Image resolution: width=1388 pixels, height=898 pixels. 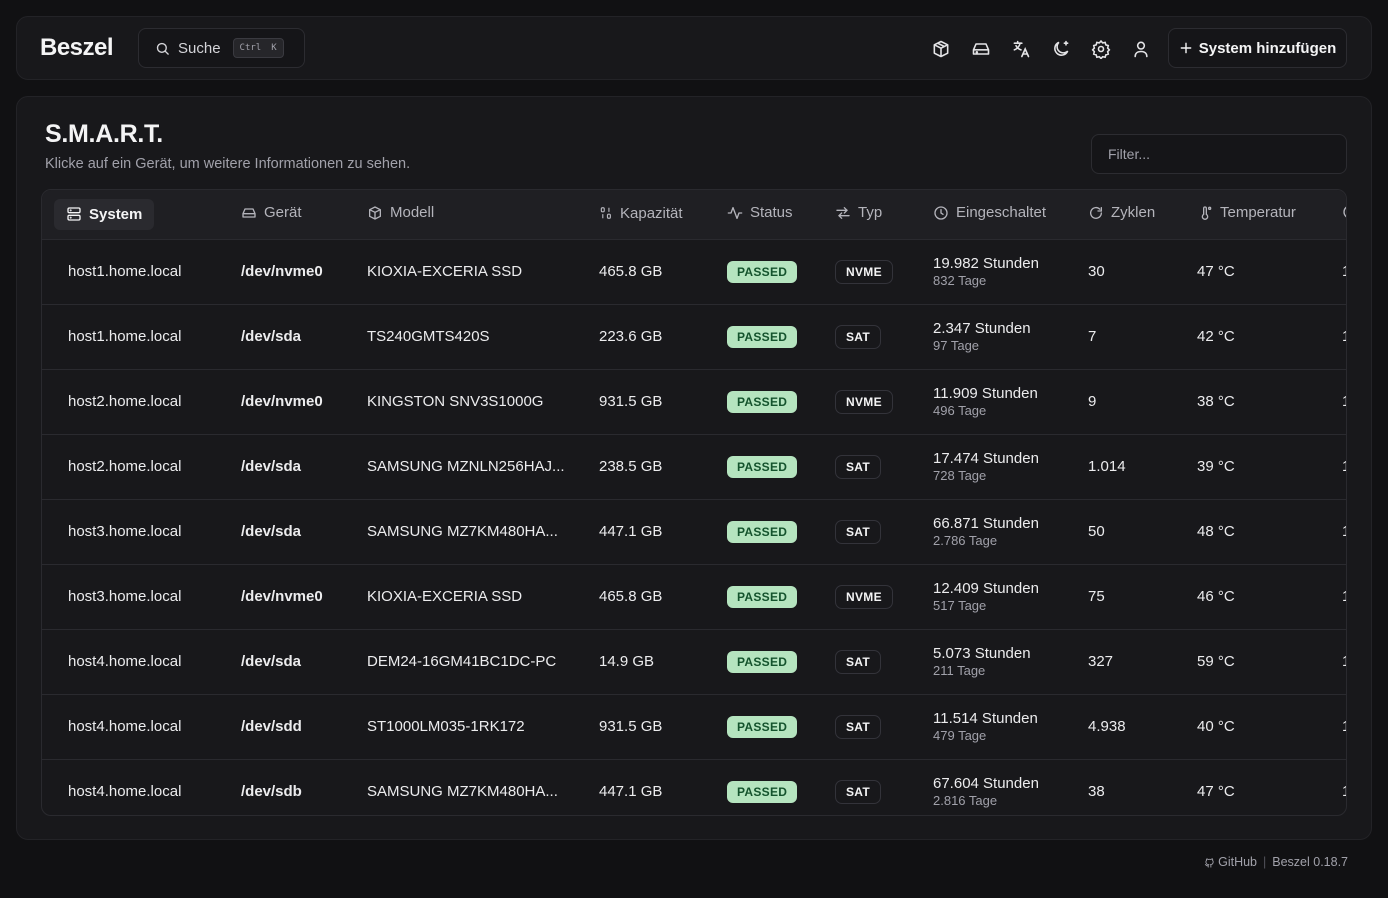 I want to click on power-on-days: 832 Tage, so click(x=960, y=280).